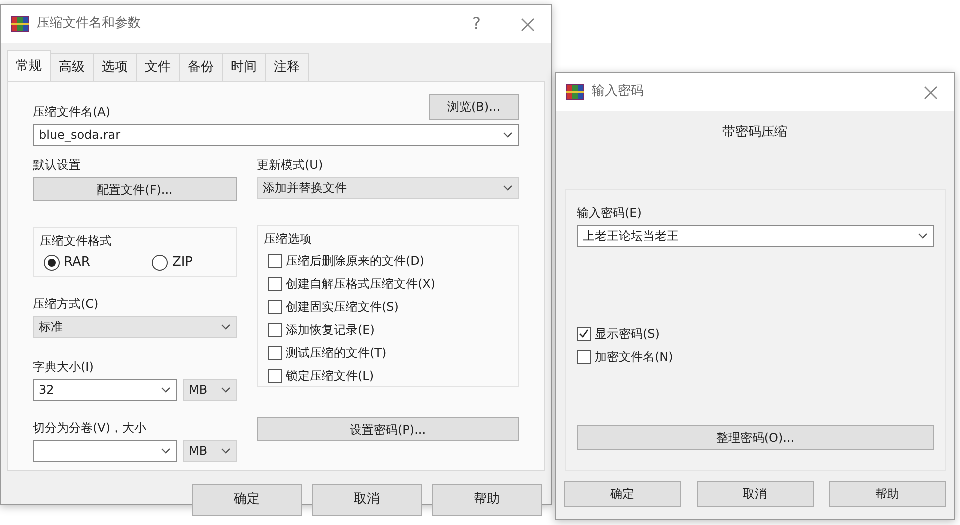 This screenshot has width=960, height=525. What do you see at coordinates (105, 451) in the screenshot?
I see `dropdown-field` at bounding box center [105, 451].